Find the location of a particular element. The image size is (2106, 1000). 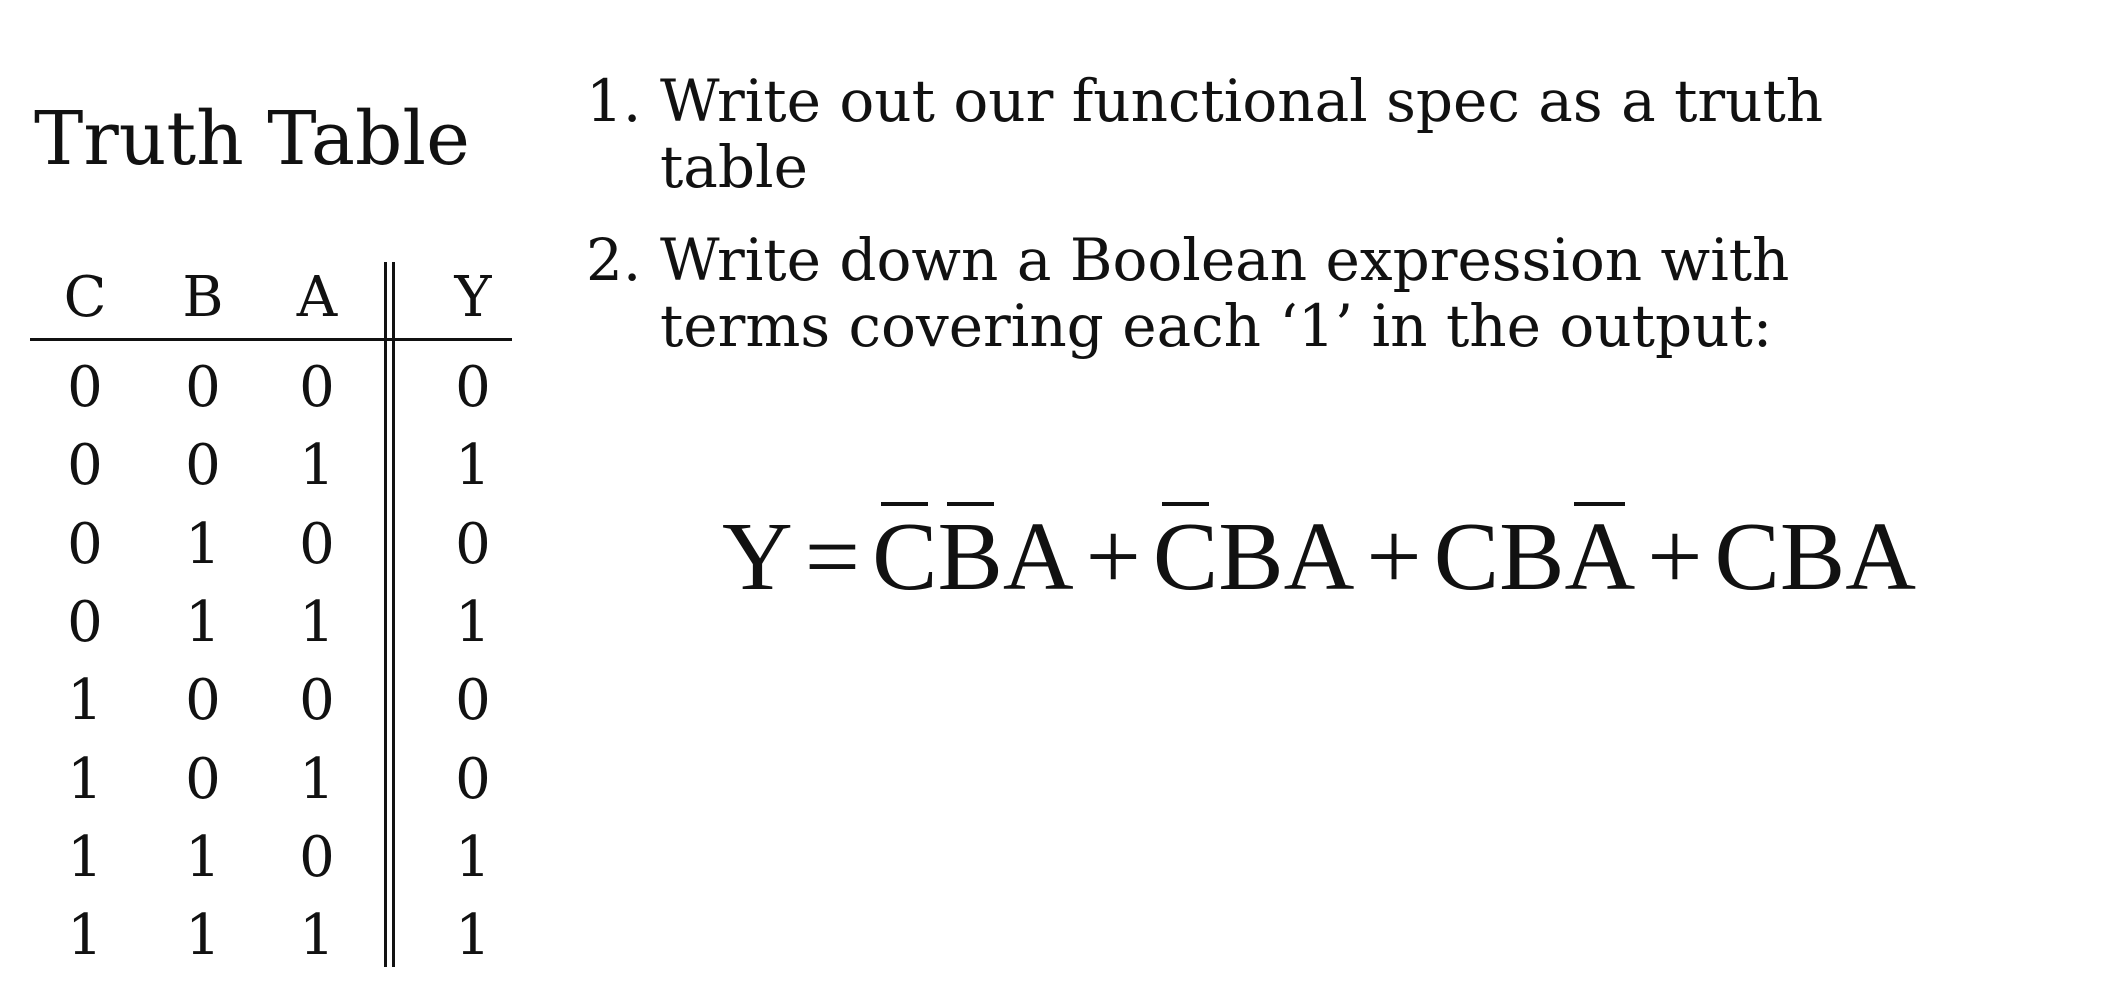

equals-sign: = is located at coordinates (832, 557).